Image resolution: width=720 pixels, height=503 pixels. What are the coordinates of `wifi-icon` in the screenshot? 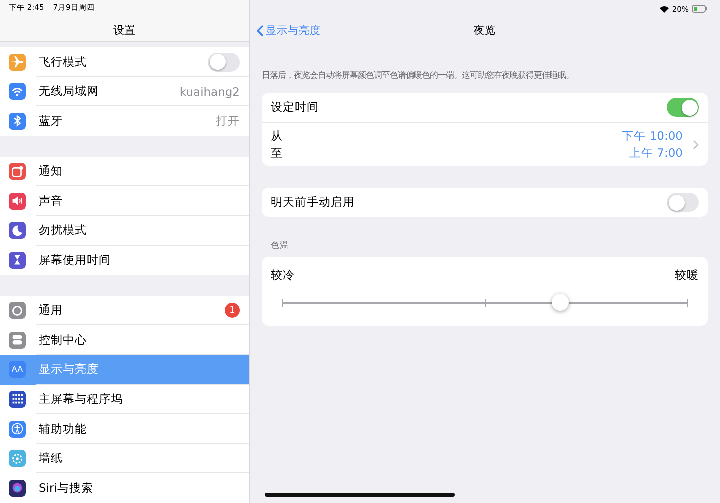 It's located at (665, 9).